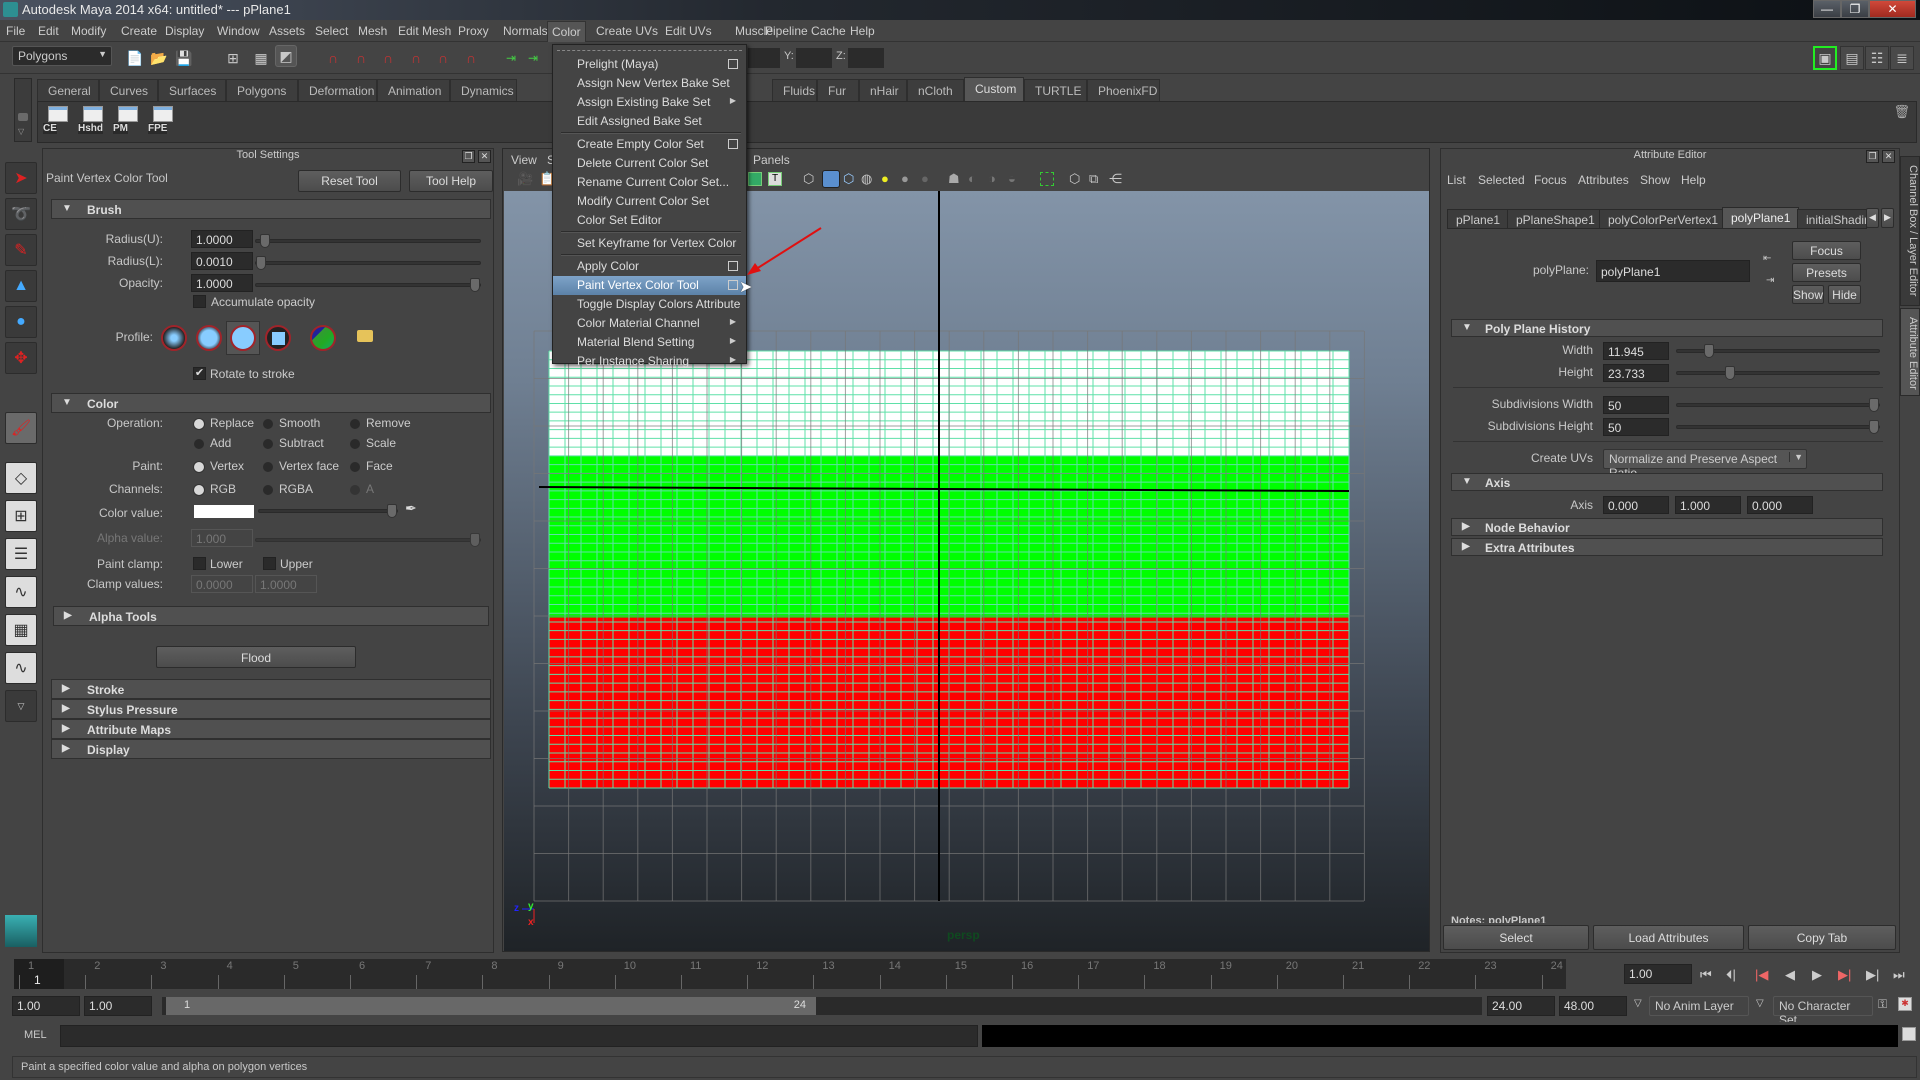 The height and width of the screenshot is (1080, 1920). Describe the element at coordinates (135, 58) in the screenshot. I see `new-scene-icon: 📄` at that location.